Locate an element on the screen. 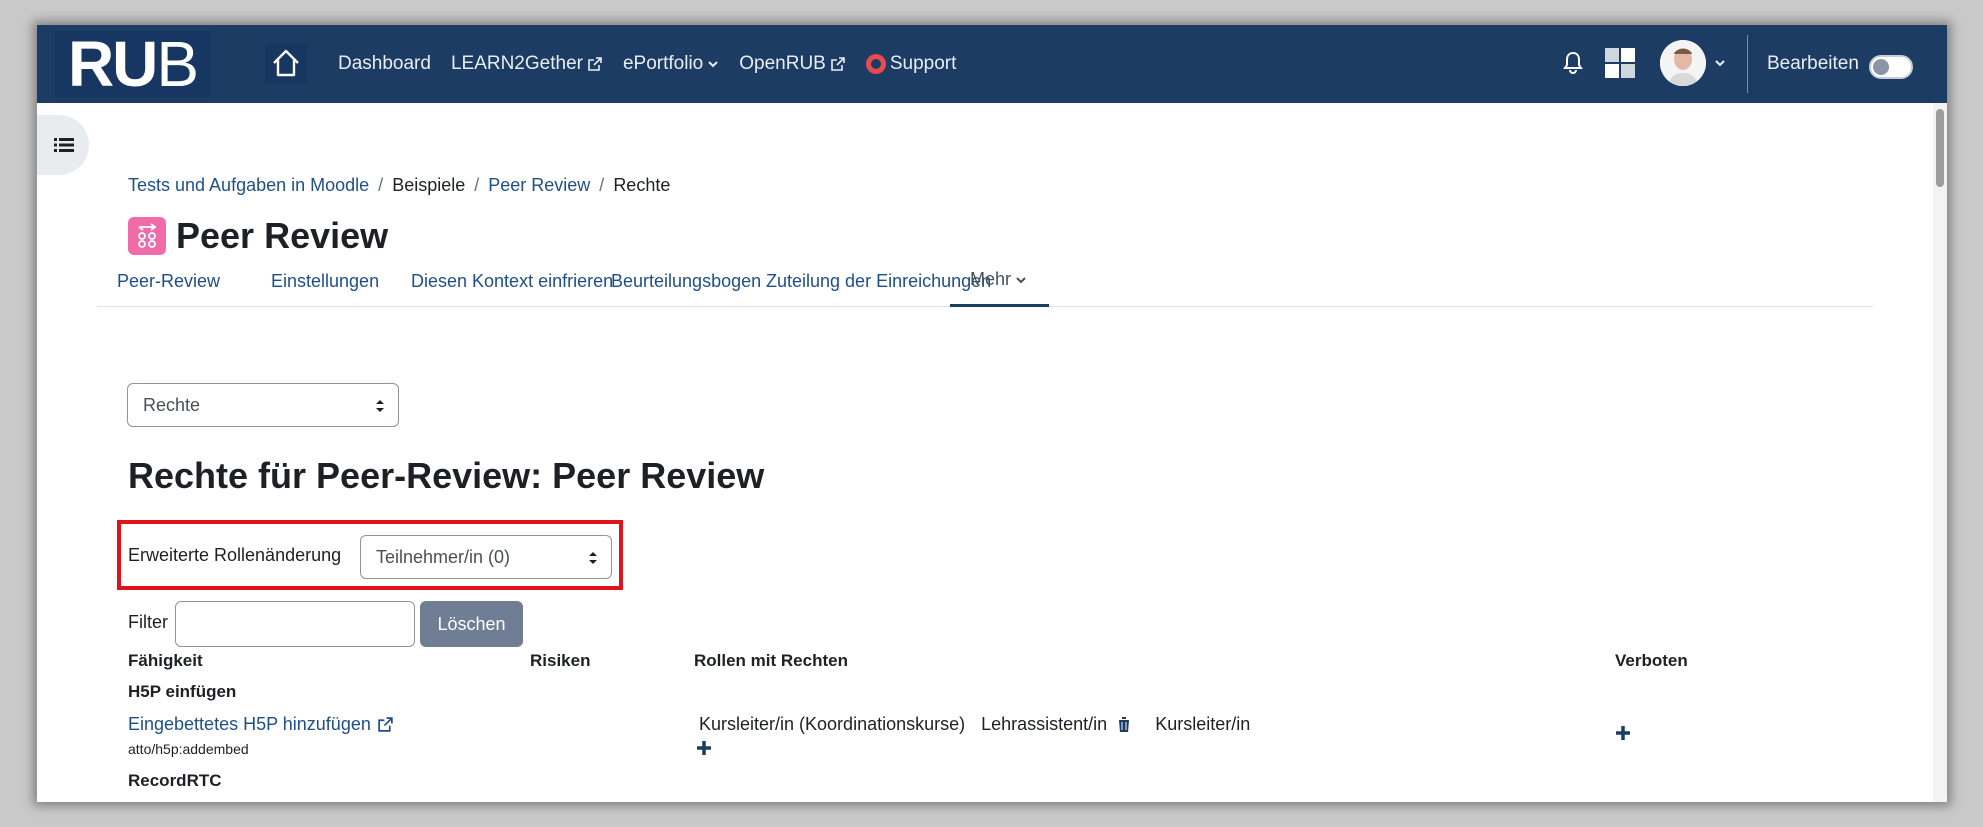  capability-link: Eingebettetes H5P hinzufügen is located at coordinates (261, 724).